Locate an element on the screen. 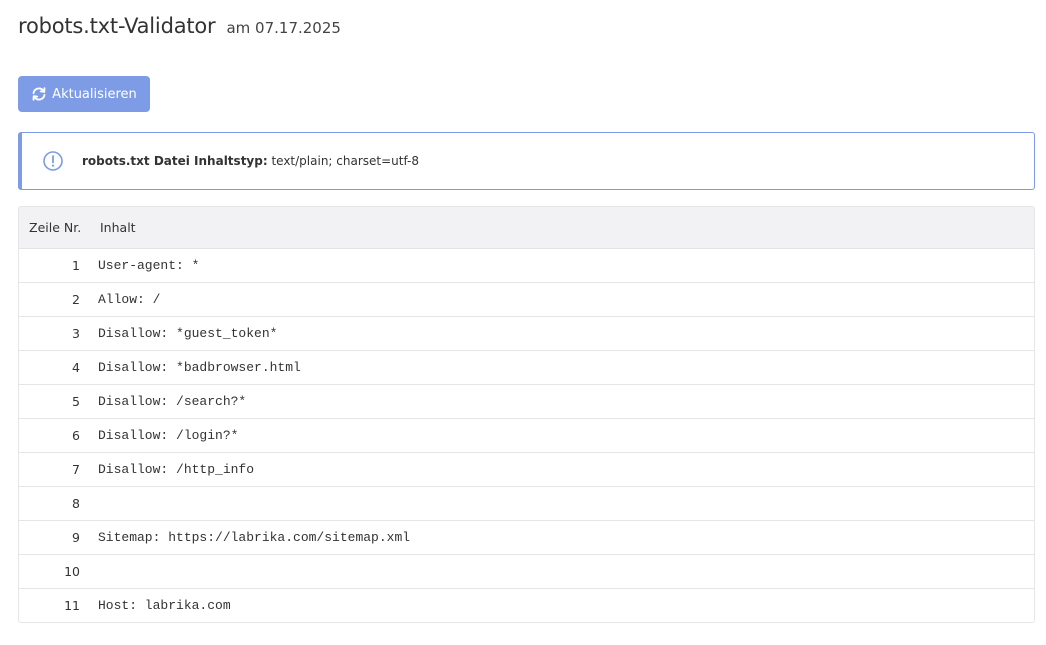 The width and height of the screenshot is (1046, 645). content-type-label: robots.txt Datei Inhaltstyp: is located at coordinates (175, 161).